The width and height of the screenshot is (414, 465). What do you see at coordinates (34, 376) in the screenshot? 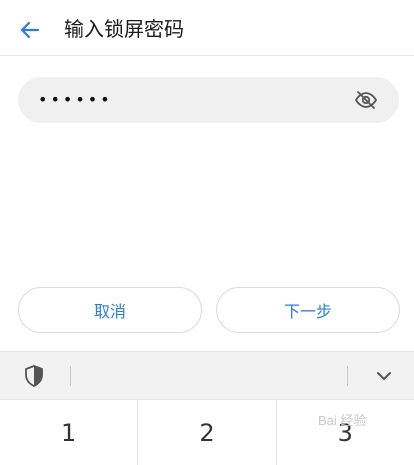
I see `shield-icon` at bounding box center [34, 376].